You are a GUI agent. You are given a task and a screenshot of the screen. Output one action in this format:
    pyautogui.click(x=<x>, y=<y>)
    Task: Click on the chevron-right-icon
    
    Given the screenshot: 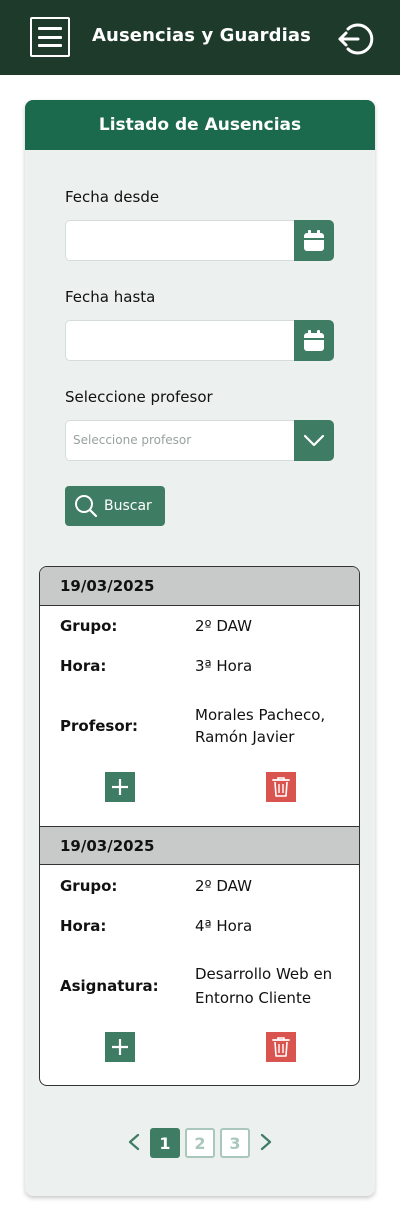 What is the action you would take?
    pyautogui.click(x=266, y=1142)
    